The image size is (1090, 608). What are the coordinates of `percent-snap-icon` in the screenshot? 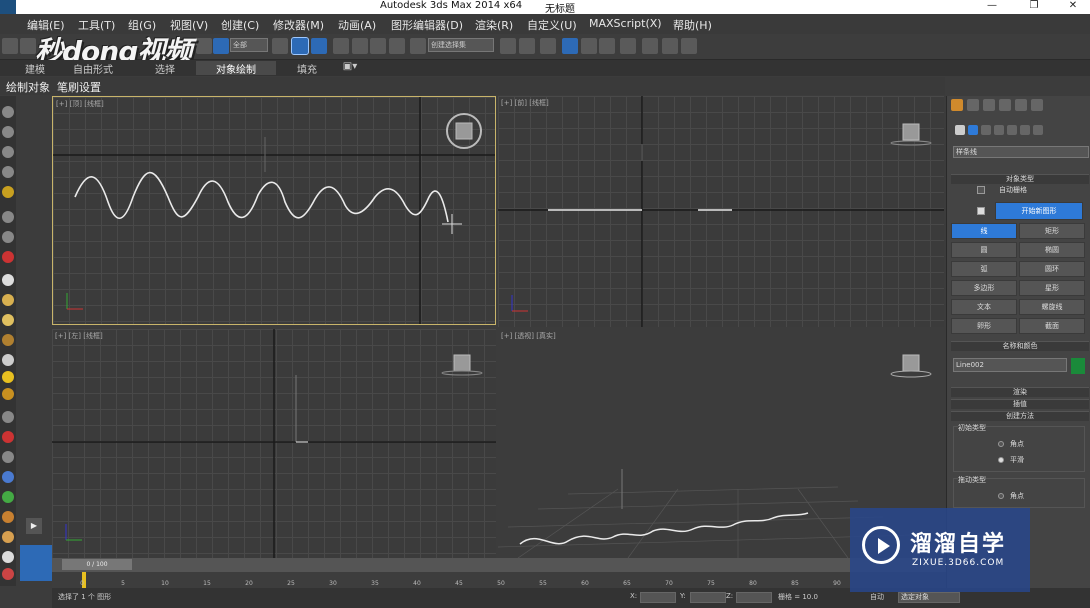 It's located at (378, 46).